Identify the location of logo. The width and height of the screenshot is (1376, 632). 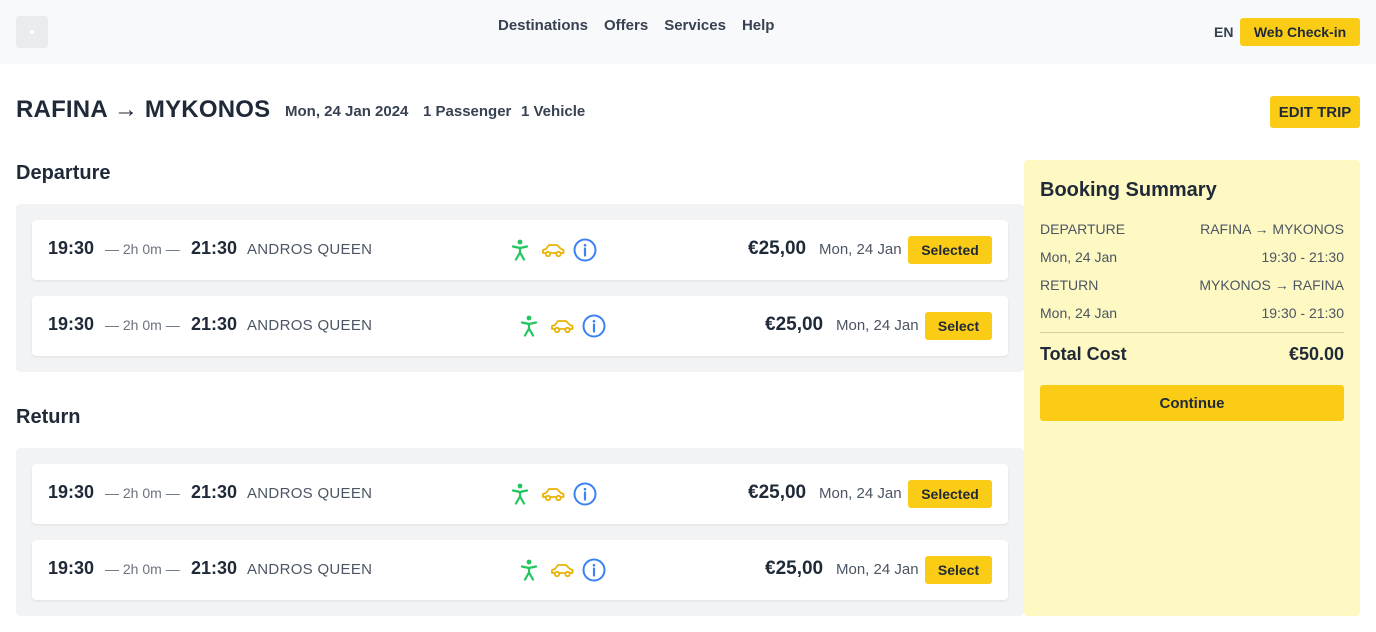
(32, 32).